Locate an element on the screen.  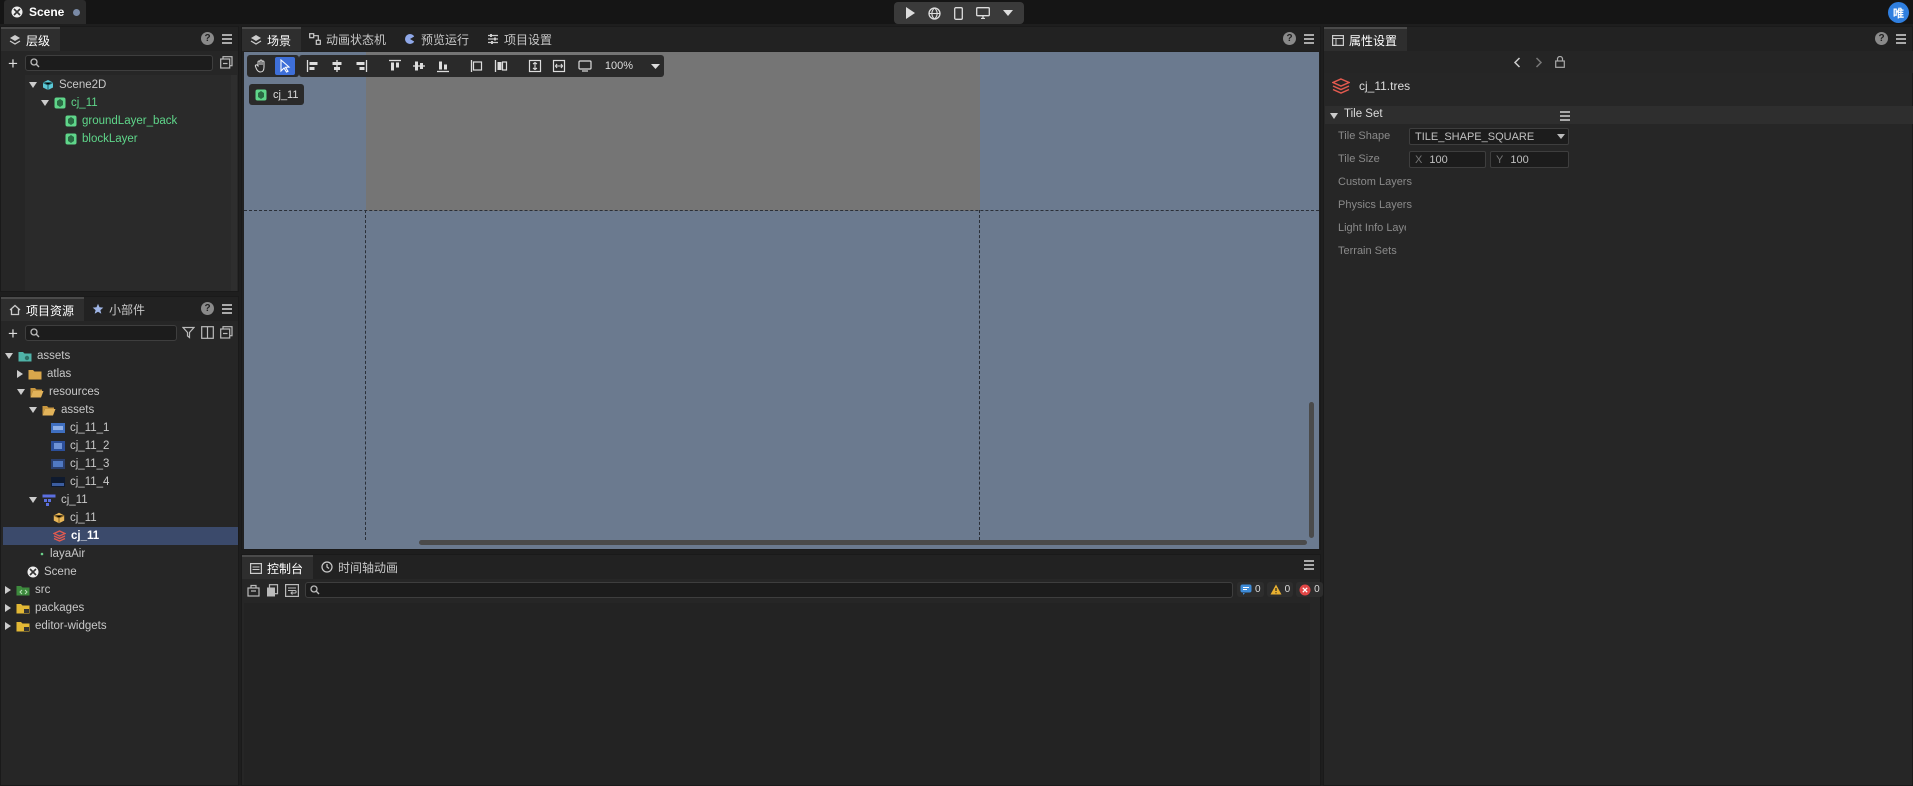
asset-image-cj11-2: cj_11_2 is located at coordinates (80, 446).